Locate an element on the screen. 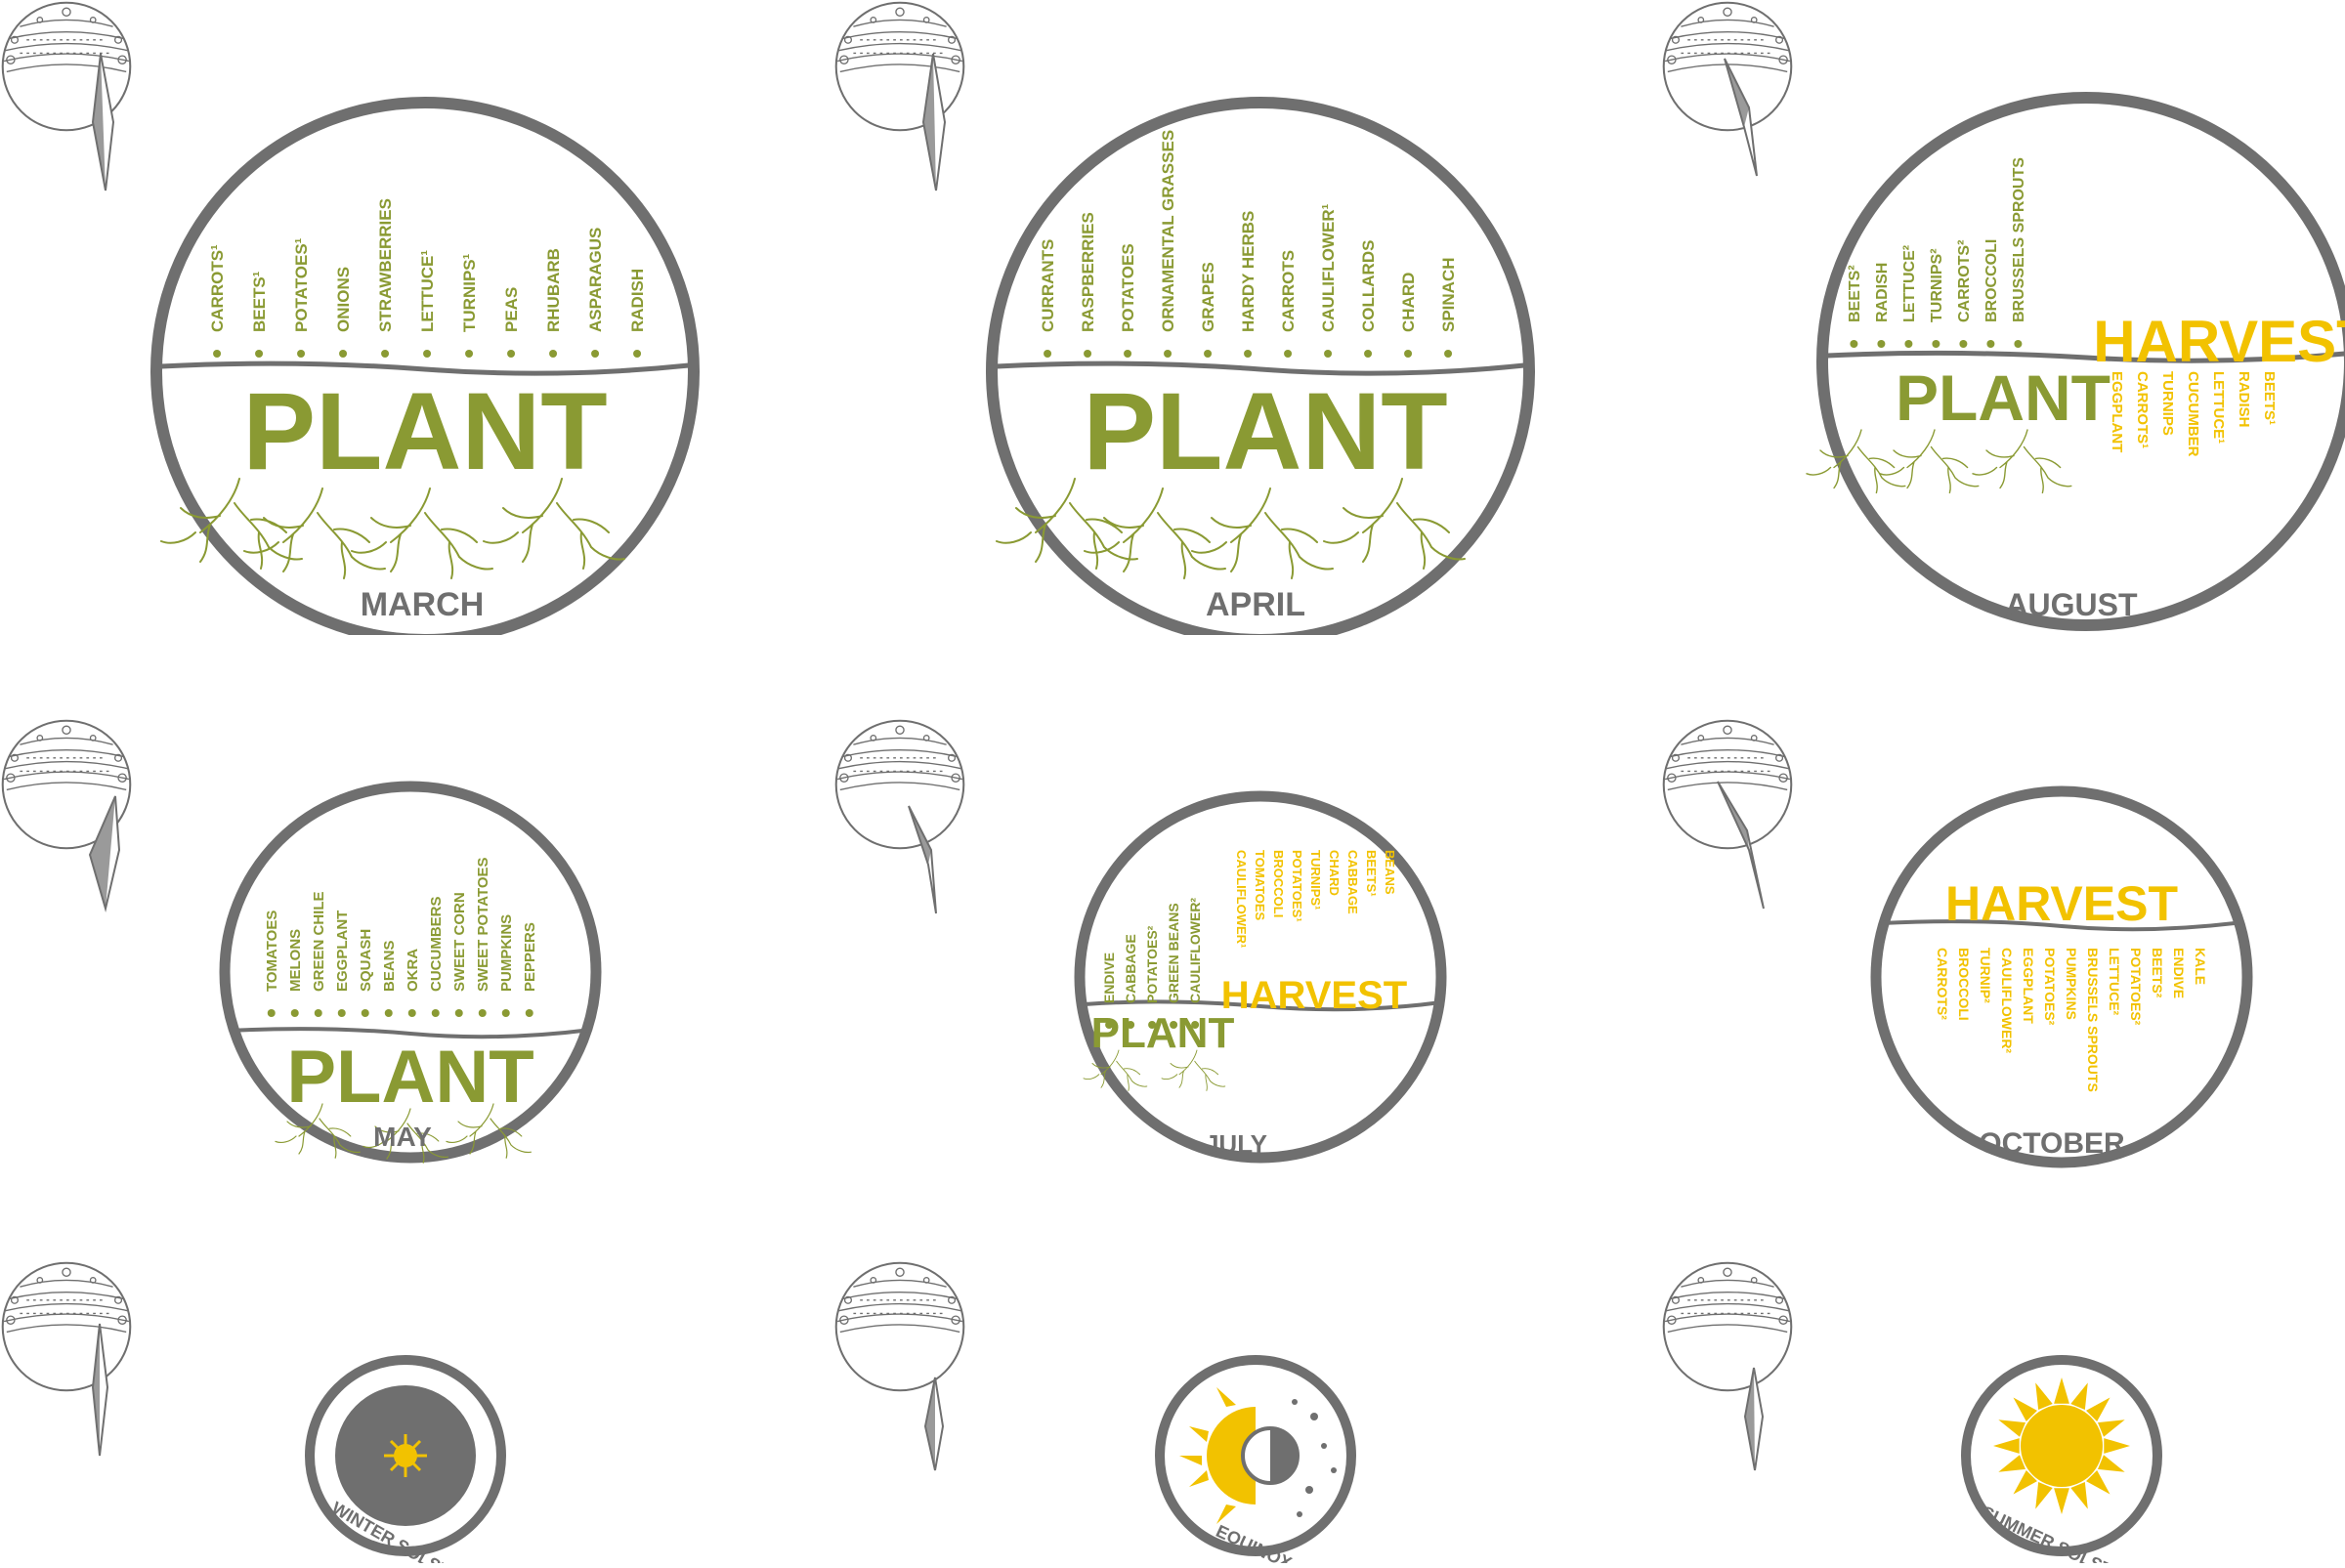 The image size is (2345, 1568). plant-item: TURNIPS¹ is located at coordinates (469, 292).